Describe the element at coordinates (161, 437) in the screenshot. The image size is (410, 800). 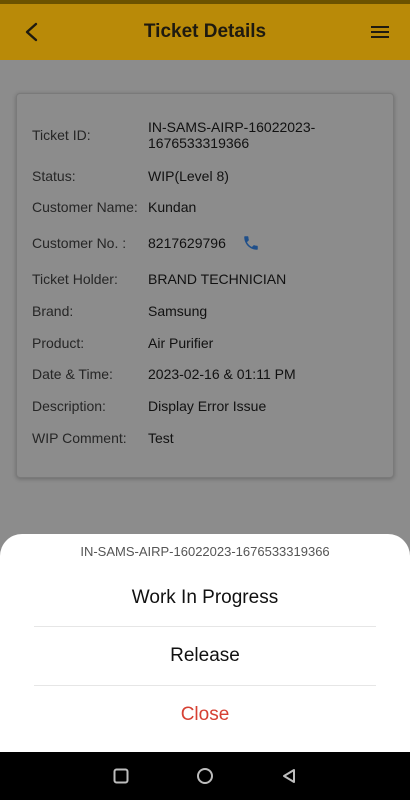
I see `detail-value: Test` at that location.